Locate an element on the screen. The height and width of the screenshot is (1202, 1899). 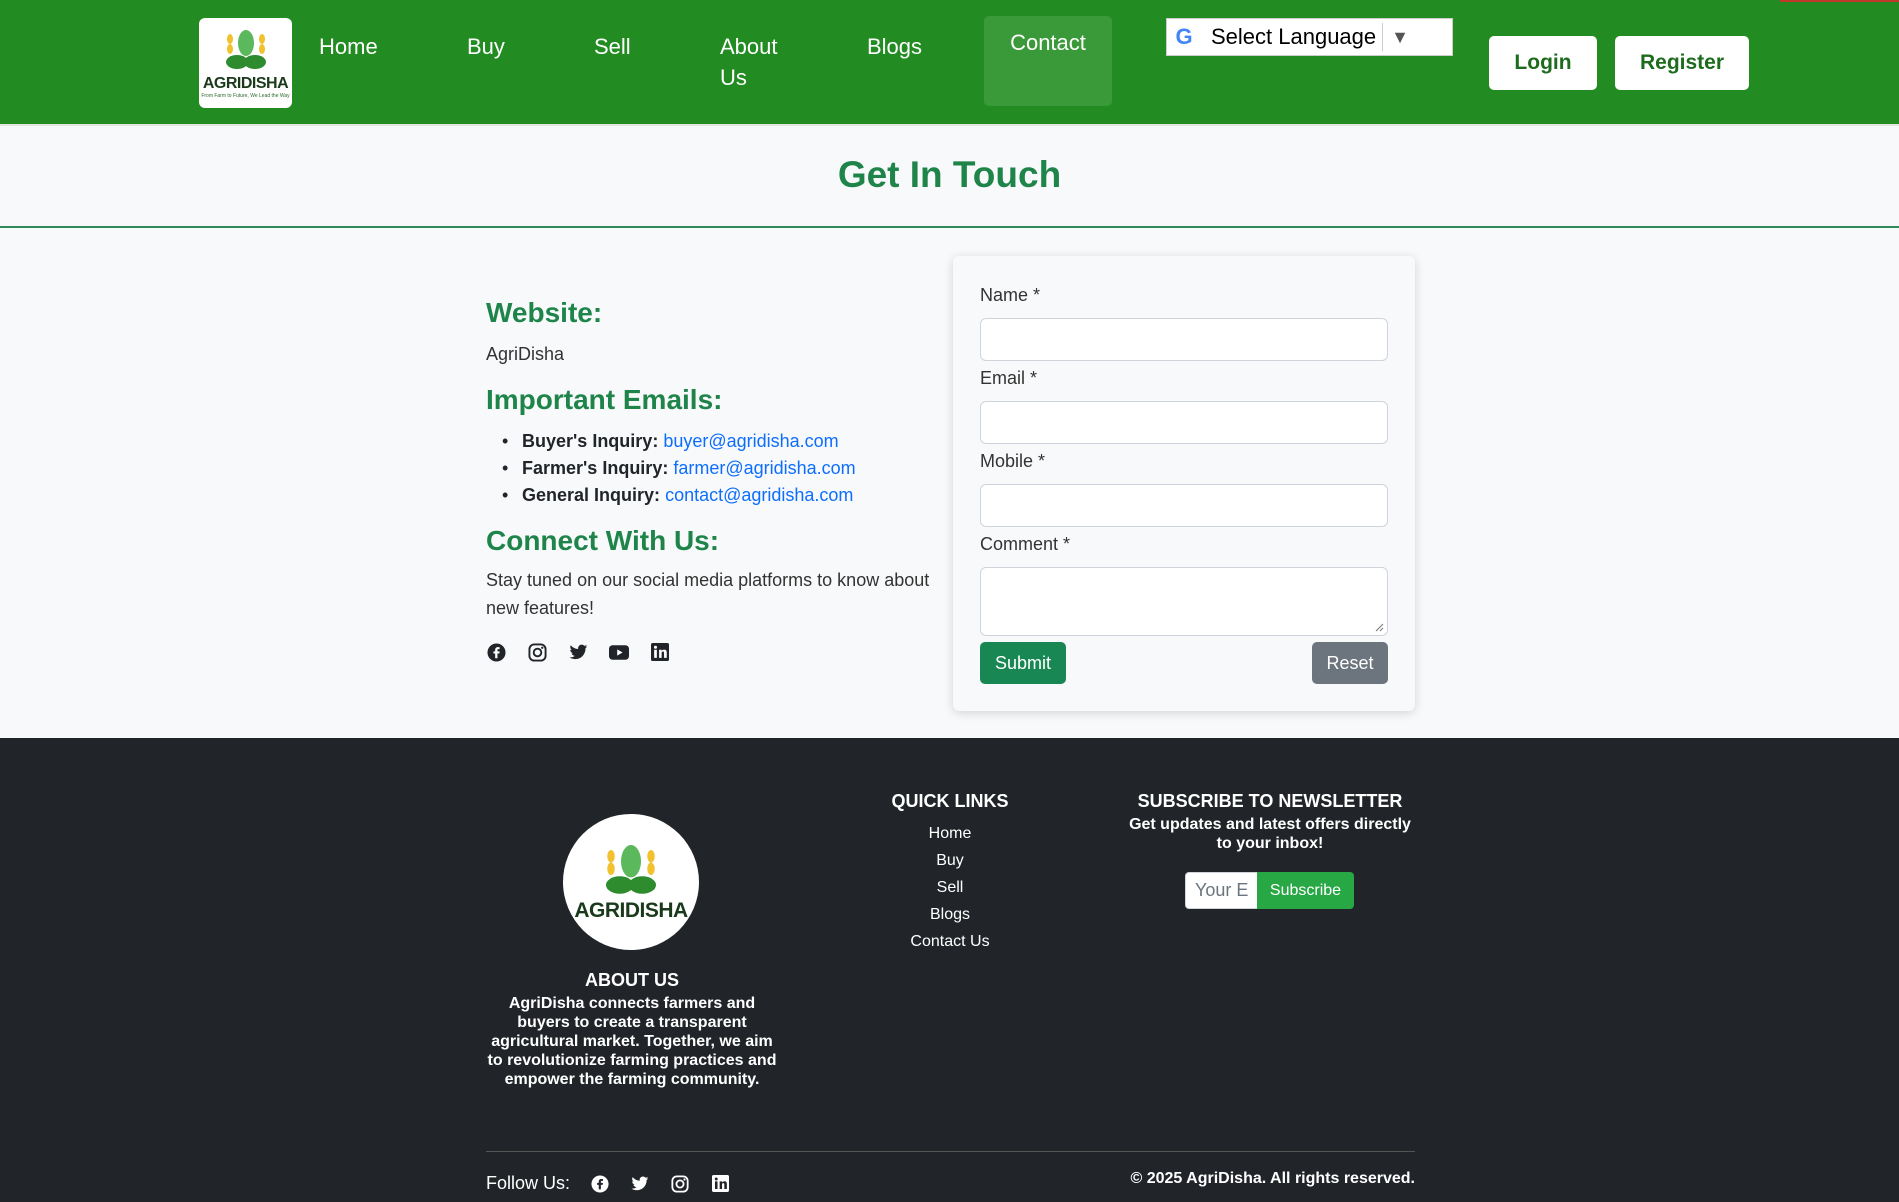
quick-link-sell: Sell is located at coordinates (950, 887).